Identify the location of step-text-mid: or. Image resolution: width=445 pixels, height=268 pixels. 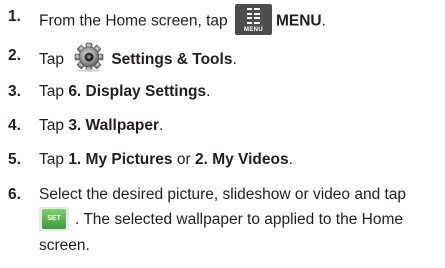
(183, 159).